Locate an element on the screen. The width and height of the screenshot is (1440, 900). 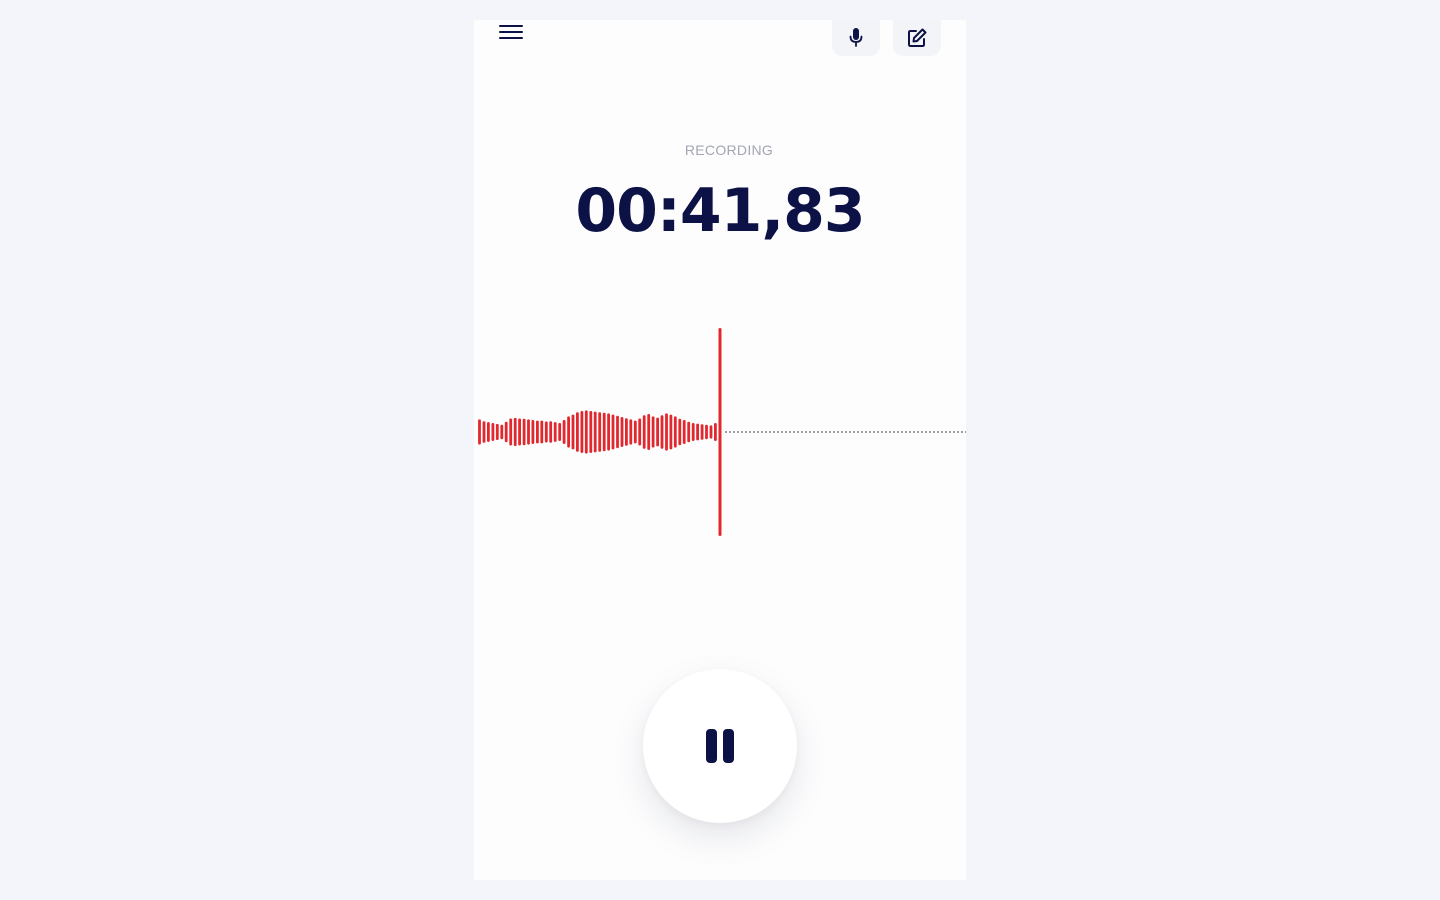
edit-button is located at coordinates (917, 38).